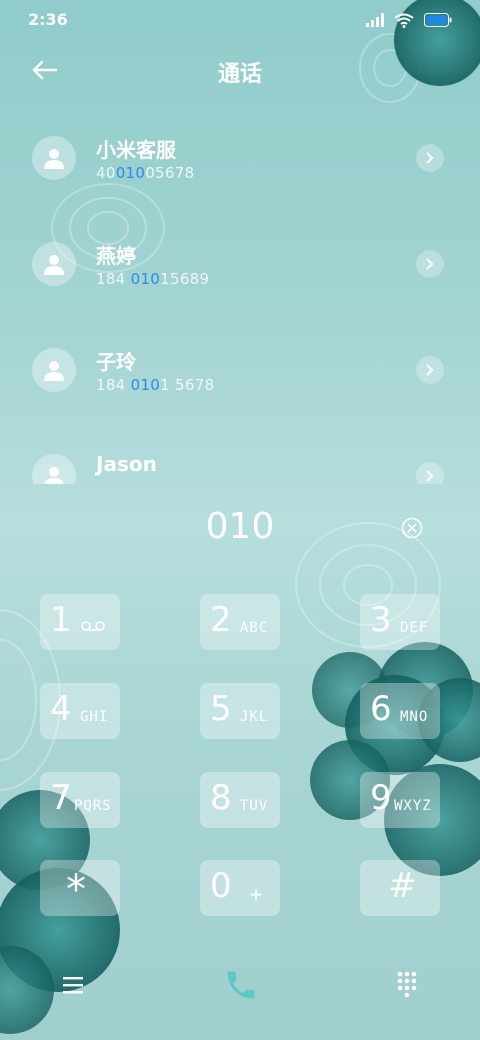  What do you see at coordinates (257, 894) in the screenshot?
I see `key-letters: +` at bounding box center [257, 894].